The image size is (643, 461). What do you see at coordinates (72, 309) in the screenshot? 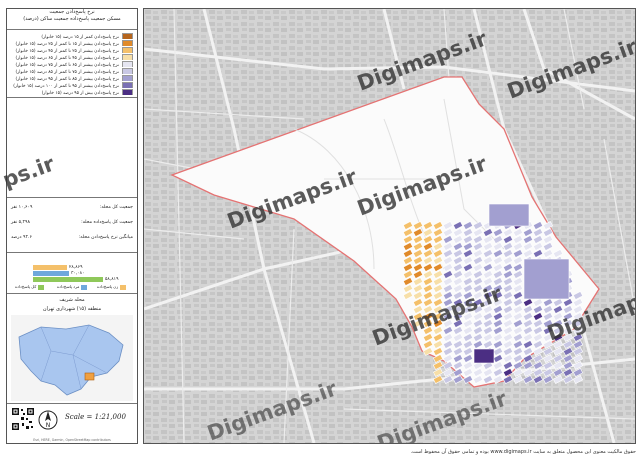
I see `location-line2: منطقه (۱۵) شهرداری تهران` at bounding box center [72, 309].